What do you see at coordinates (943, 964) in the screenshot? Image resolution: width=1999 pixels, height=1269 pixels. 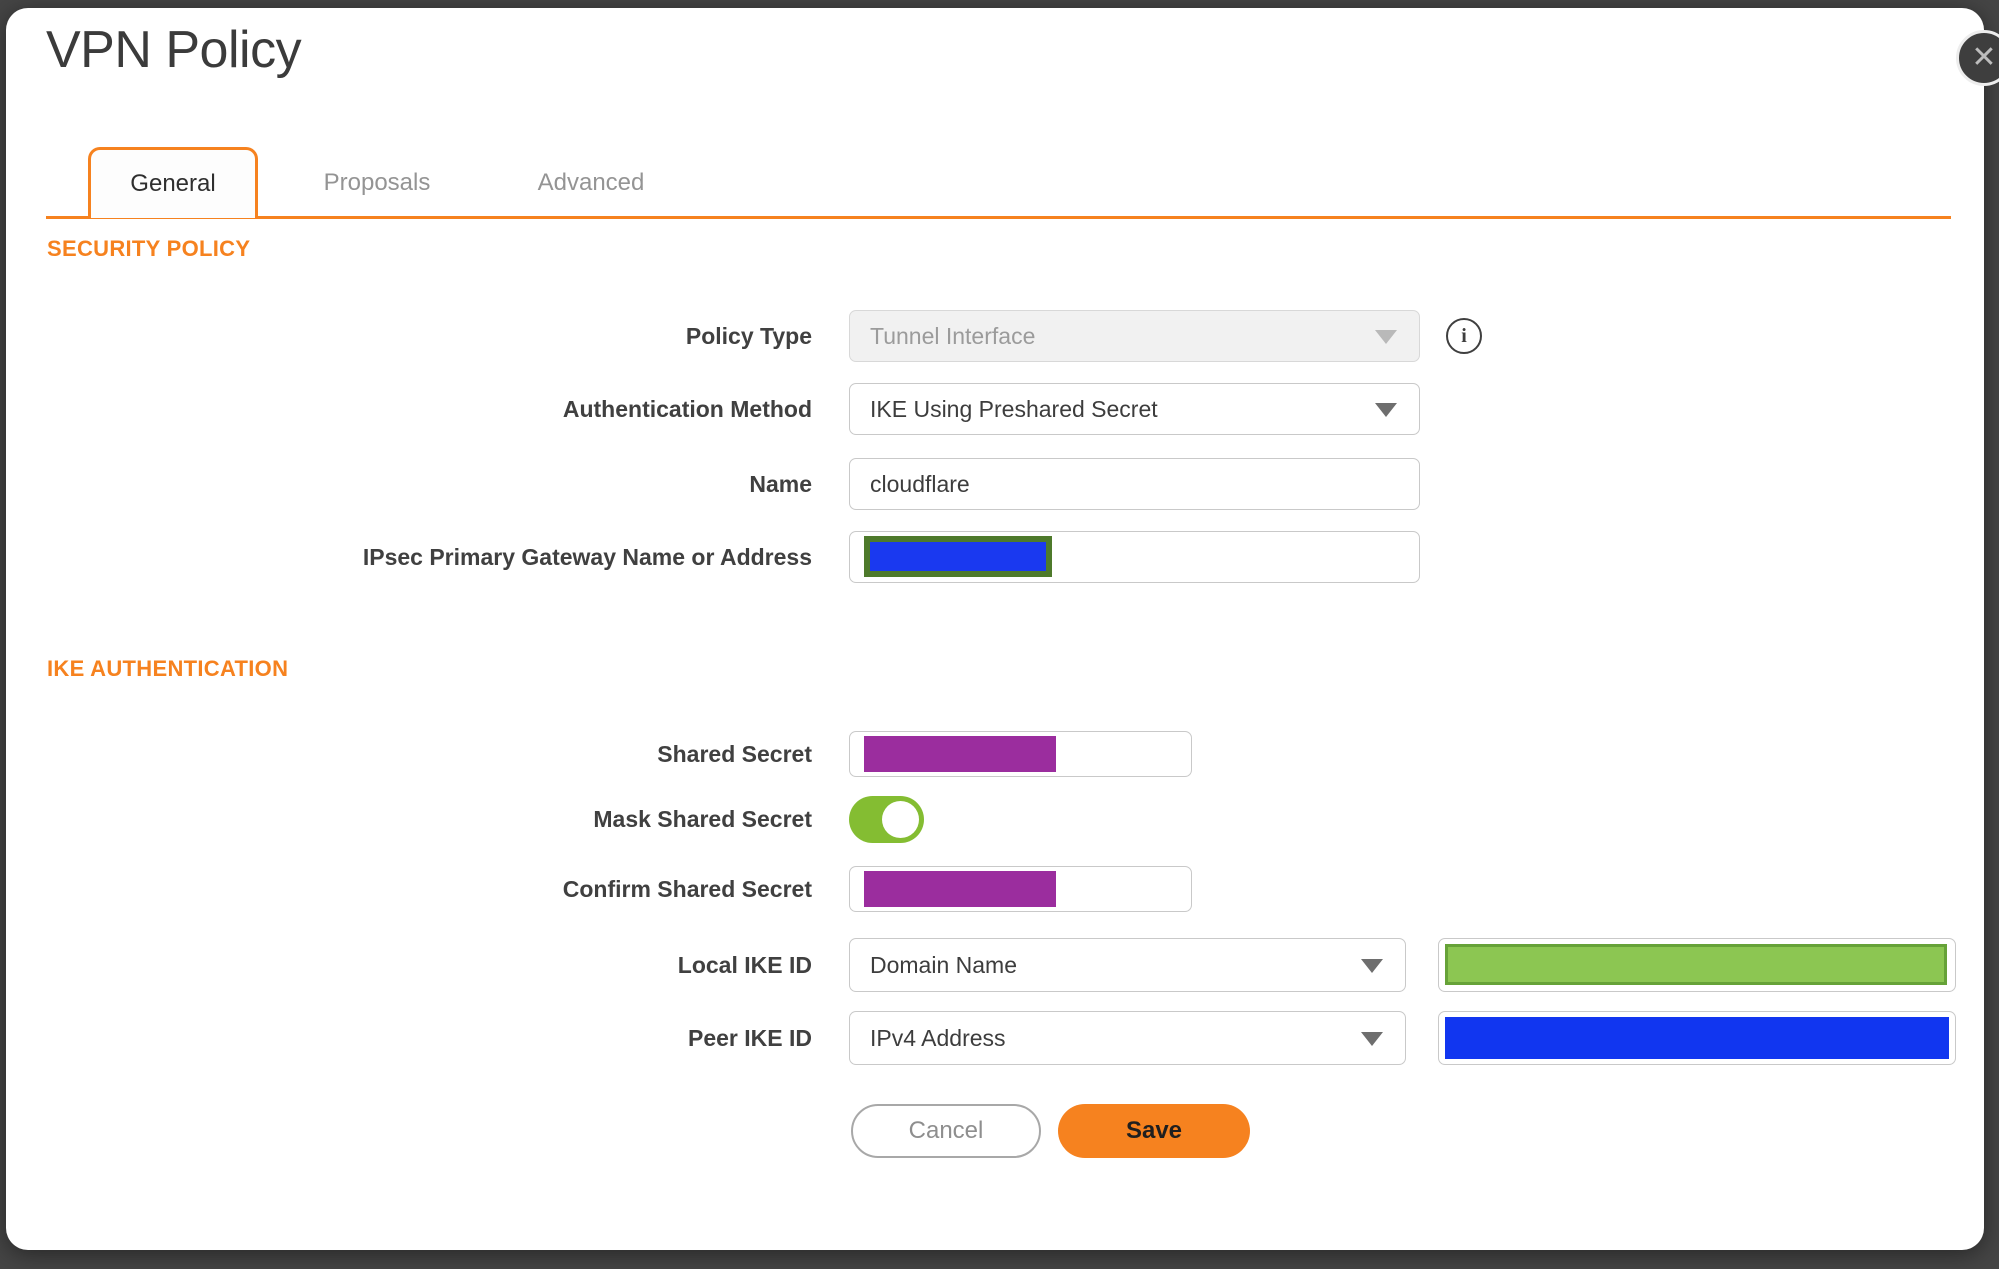 I see `local-ike-id-type-value: Domain Name` at bounding box center [943, 964].